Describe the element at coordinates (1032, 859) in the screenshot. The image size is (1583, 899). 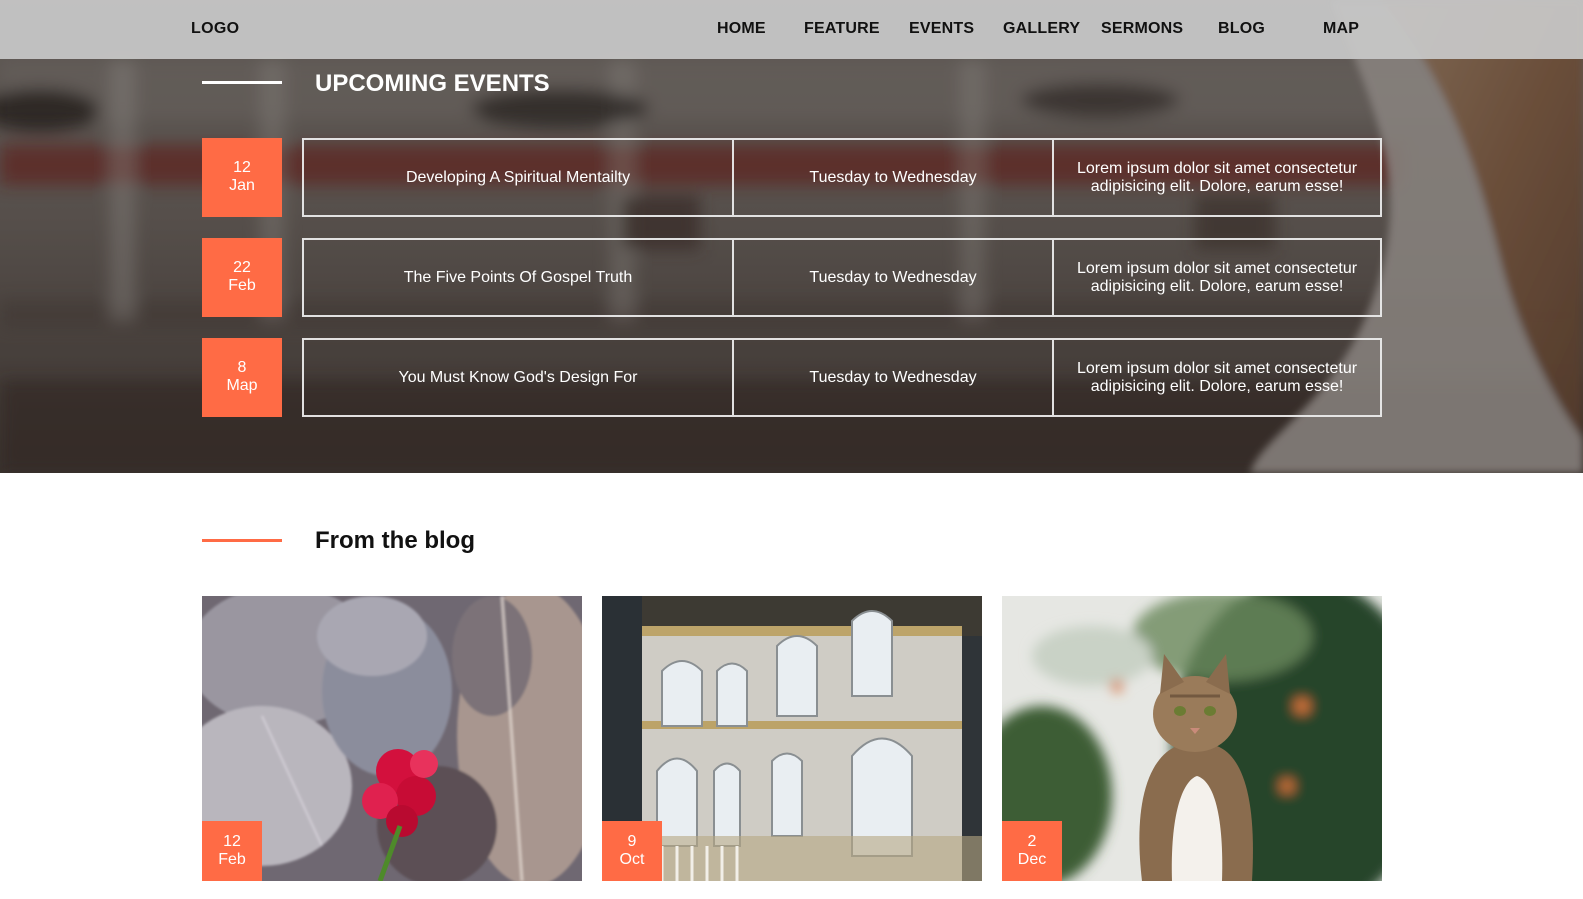
I see `blog-month: Dec` at that location.